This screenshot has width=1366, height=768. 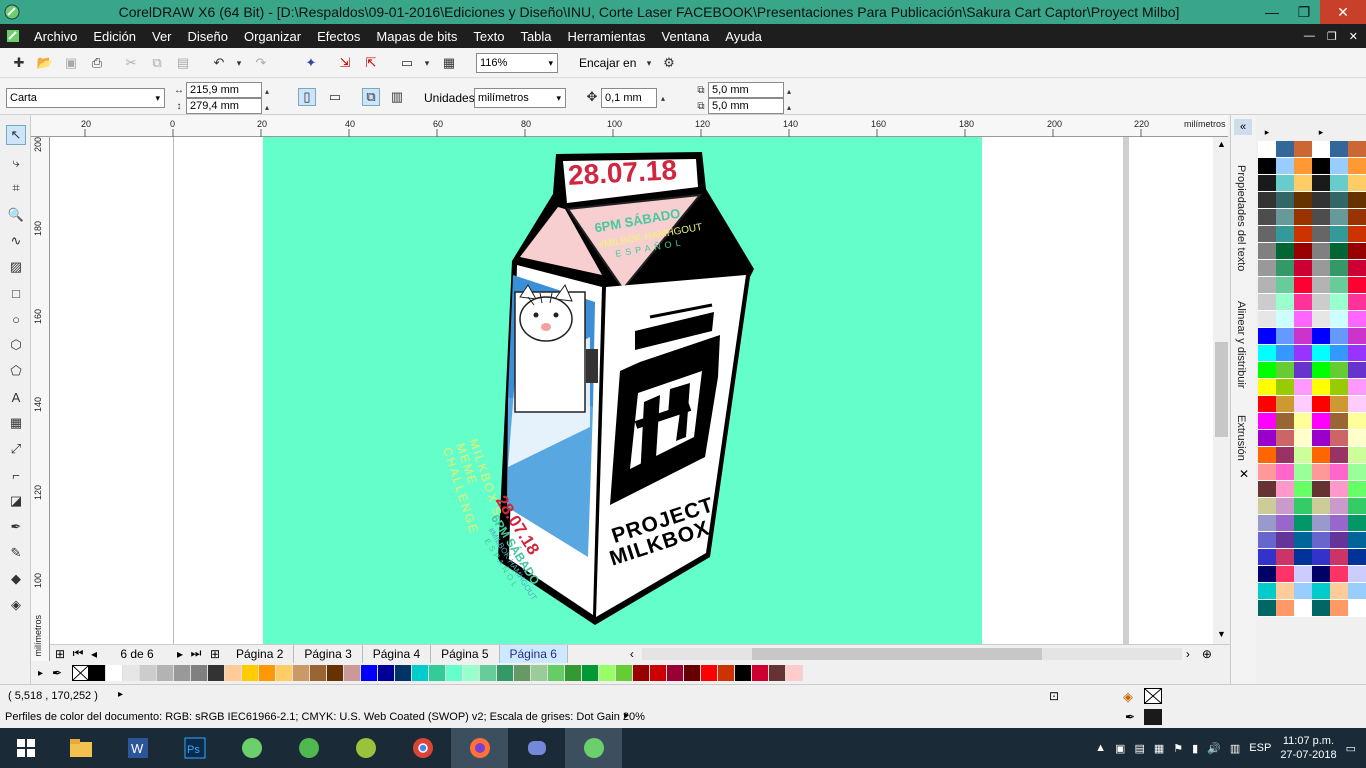 What do you see at coordinates (180, 654) in the screenshot?
I see `next-page-icon: ▸` at bounding box center [180, 654].